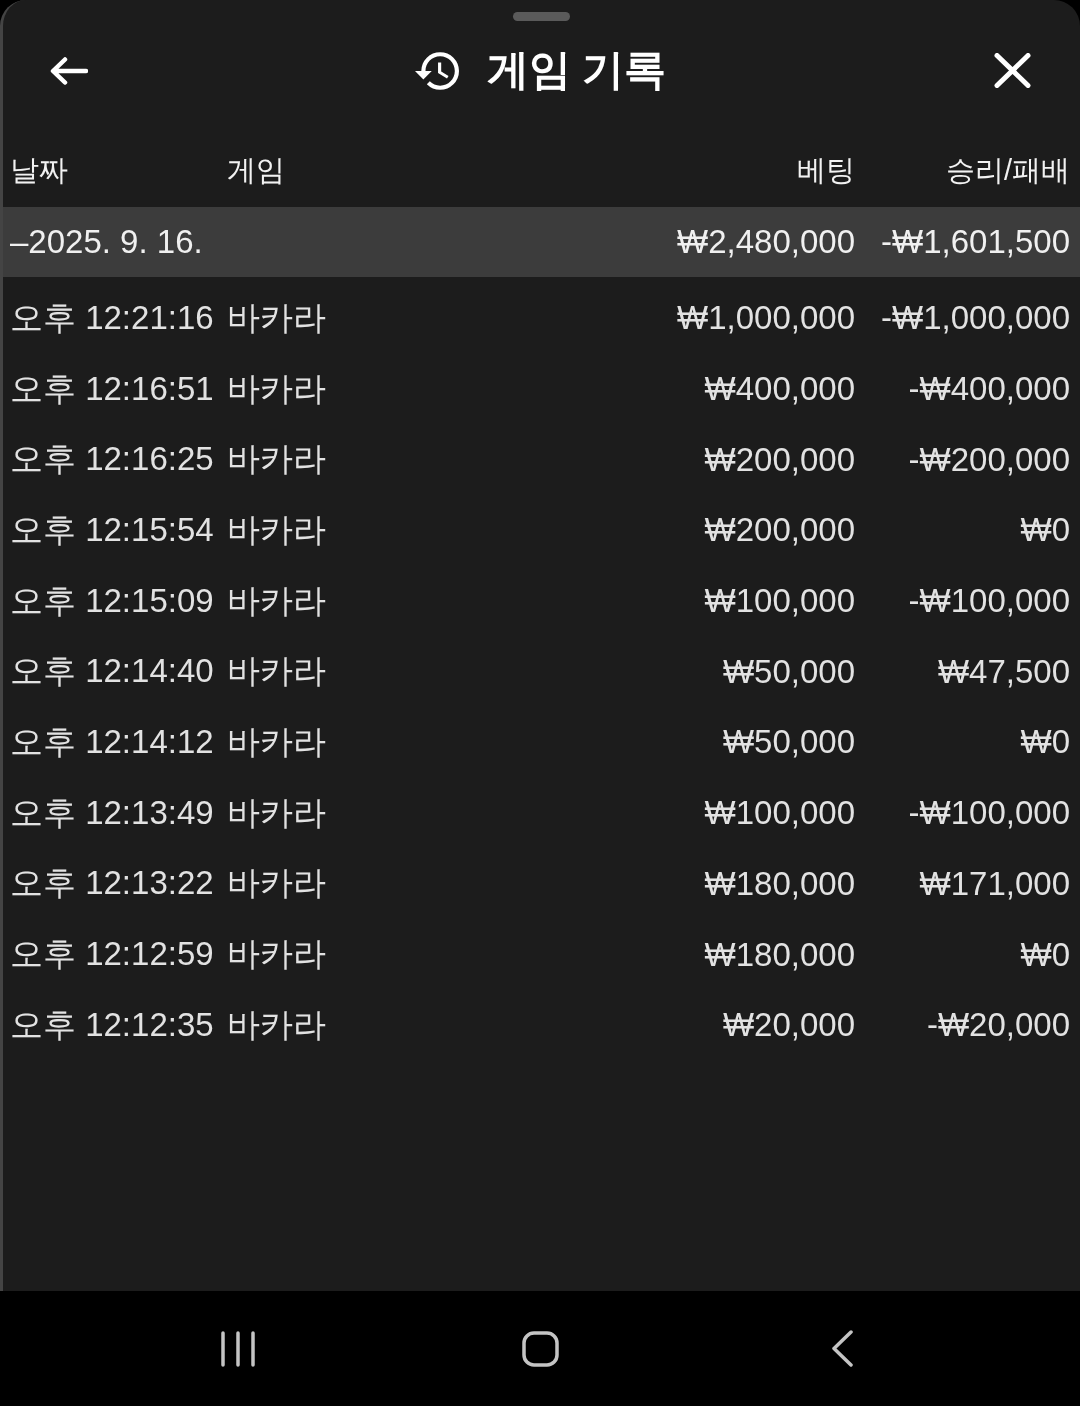 The image size is (1080, 1406). I want to click on back-icon, so click(842, 1348).